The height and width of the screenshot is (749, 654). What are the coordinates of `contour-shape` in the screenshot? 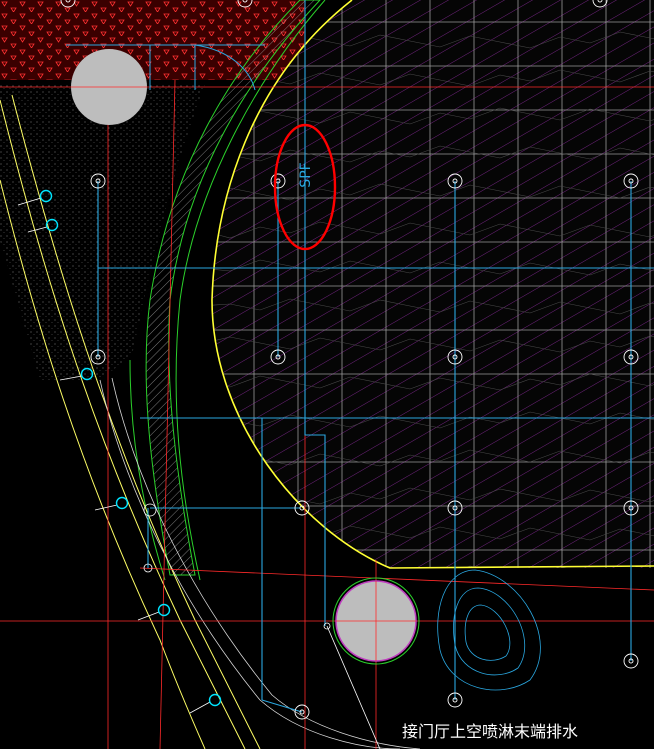 It's located at (489, 630).